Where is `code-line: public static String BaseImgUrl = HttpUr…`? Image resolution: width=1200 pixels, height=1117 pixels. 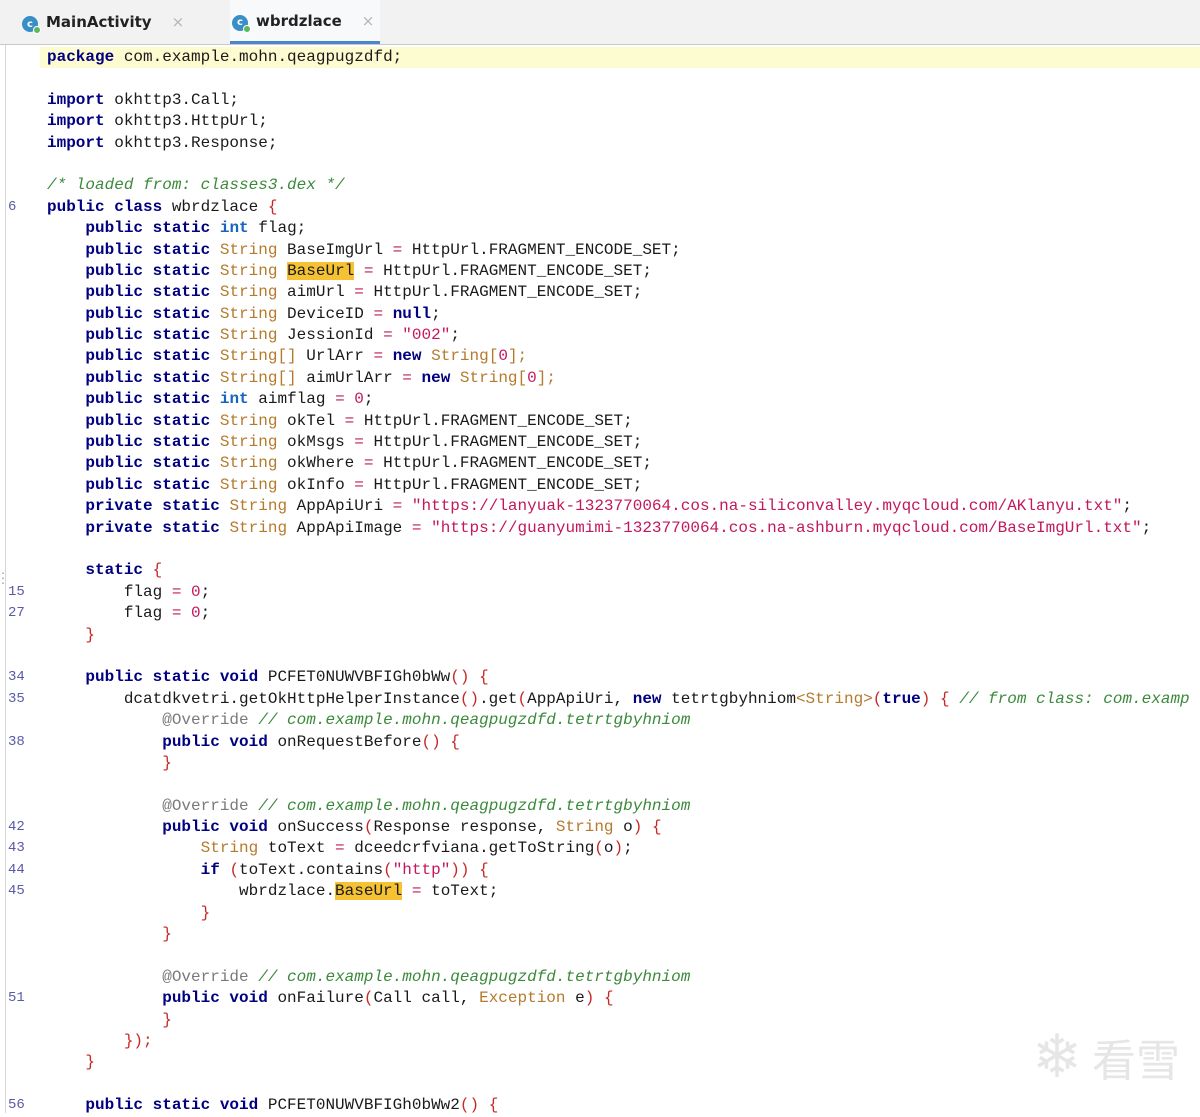 code-line: public static String BaseImgUrl = HttpUr… is located at coordinates (383, 249).